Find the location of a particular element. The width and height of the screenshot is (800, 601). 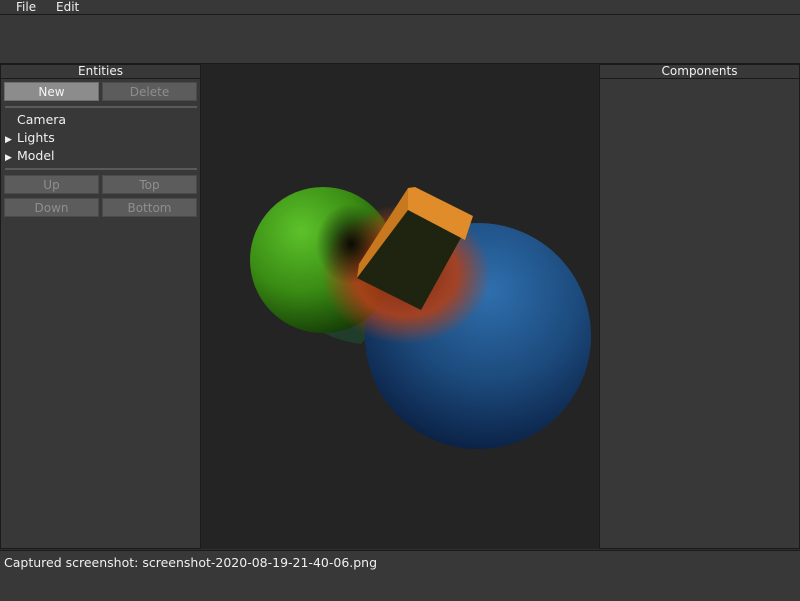

tree-item-label: Model is located at coordinates (36, 155).